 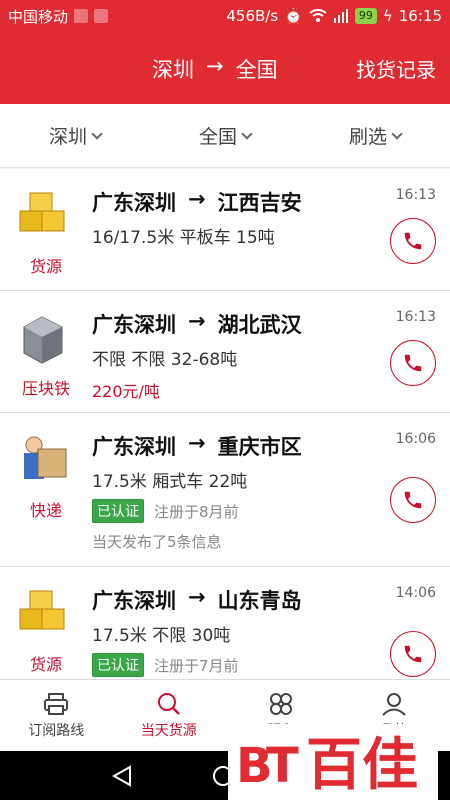 I want to click on search-icon, so click(x=168, y=703).